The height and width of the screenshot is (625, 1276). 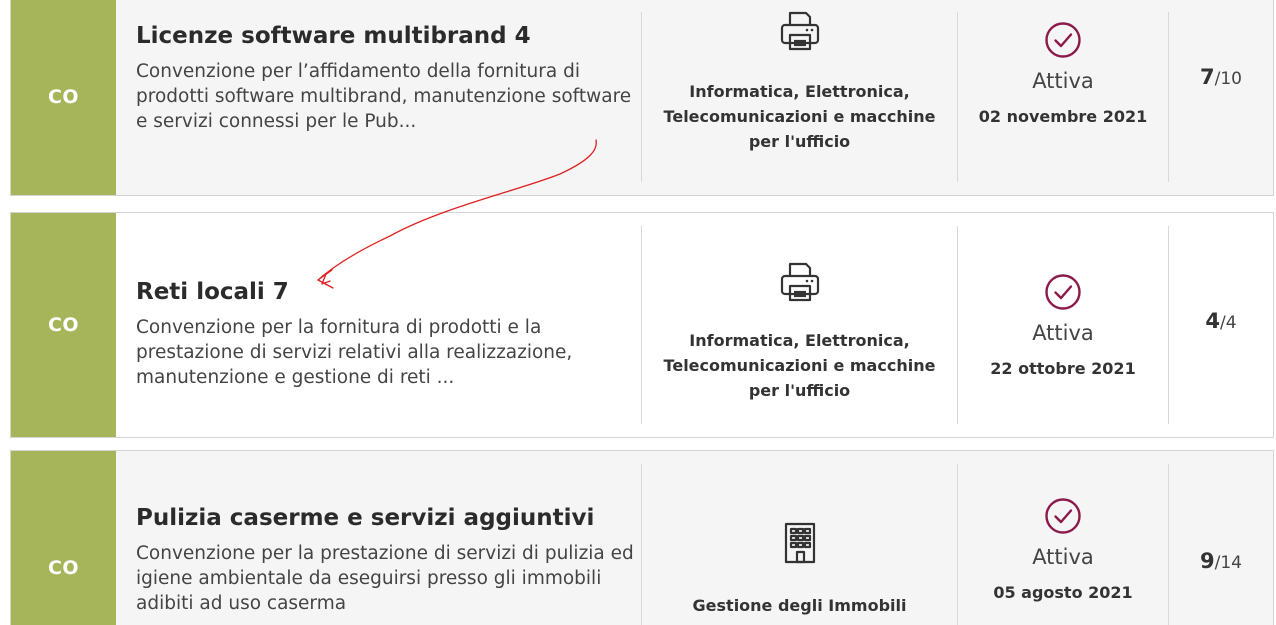 What do you see at coordinates (1228, 563) in the screenshot?
I see `count-total: /14` at bounding box center [1228, 563].